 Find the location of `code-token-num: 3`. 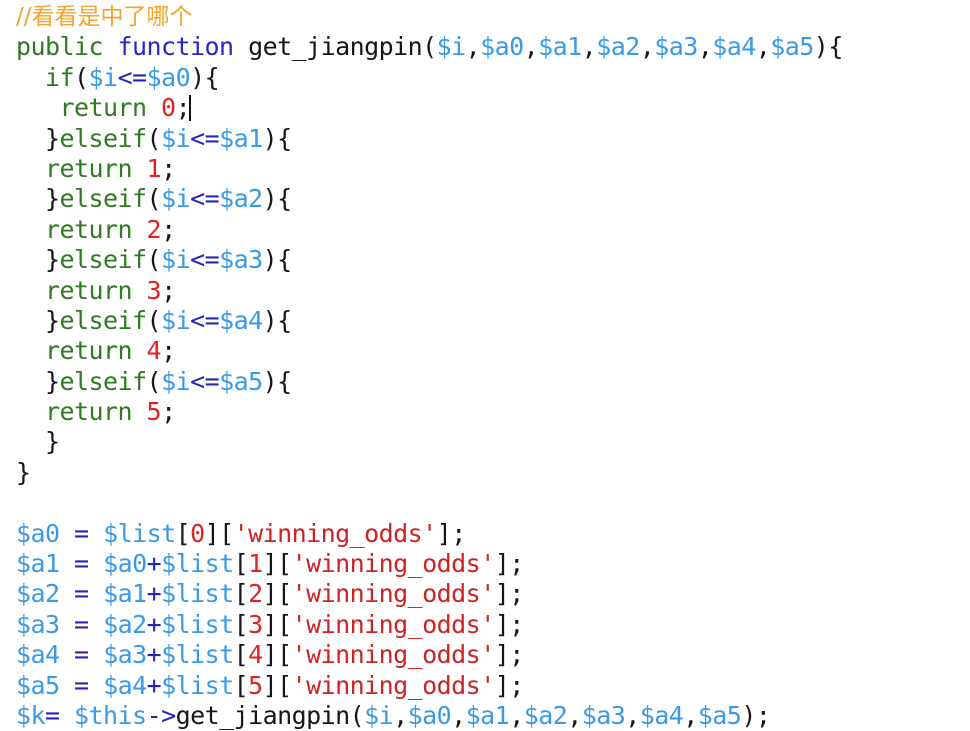

code-token-num: 3 is located at coordinates (255, 624).